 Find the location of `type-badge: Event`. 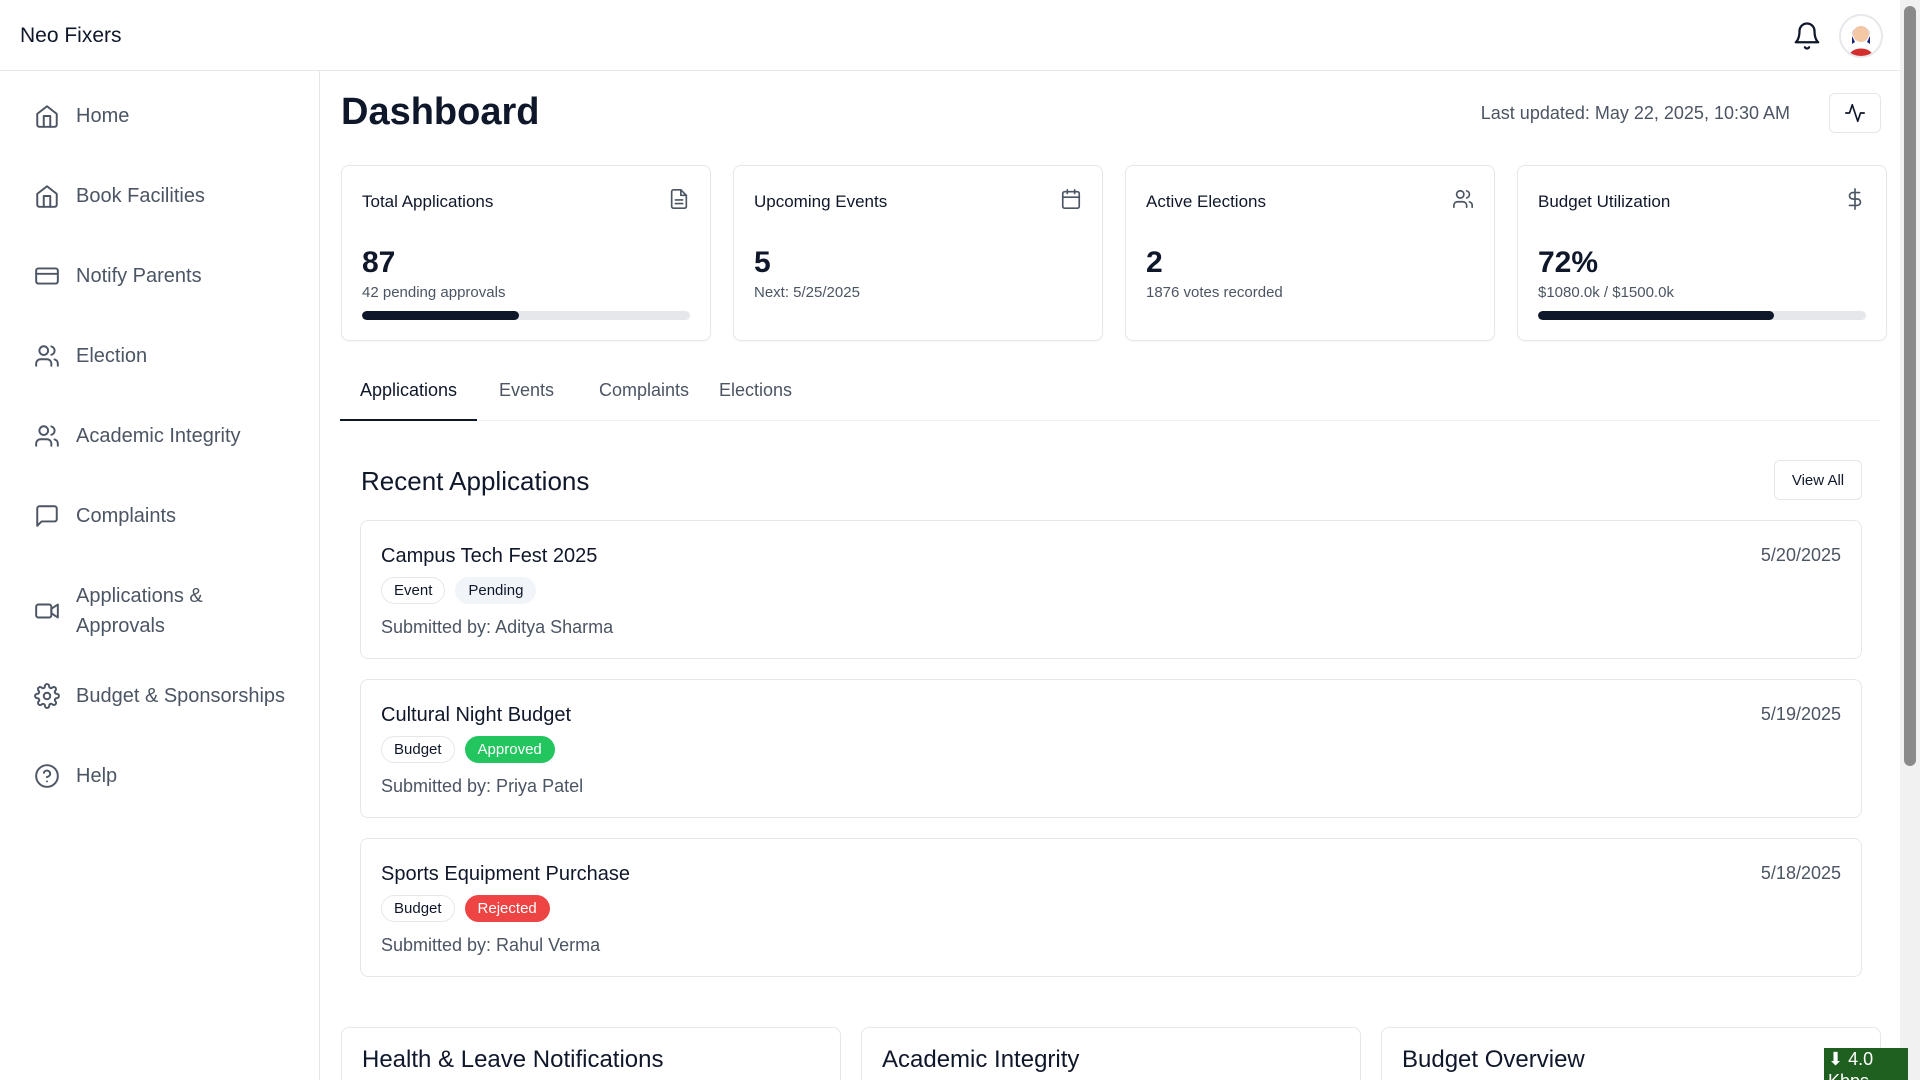

type-badge: Event is located at coordinates (413, 590).